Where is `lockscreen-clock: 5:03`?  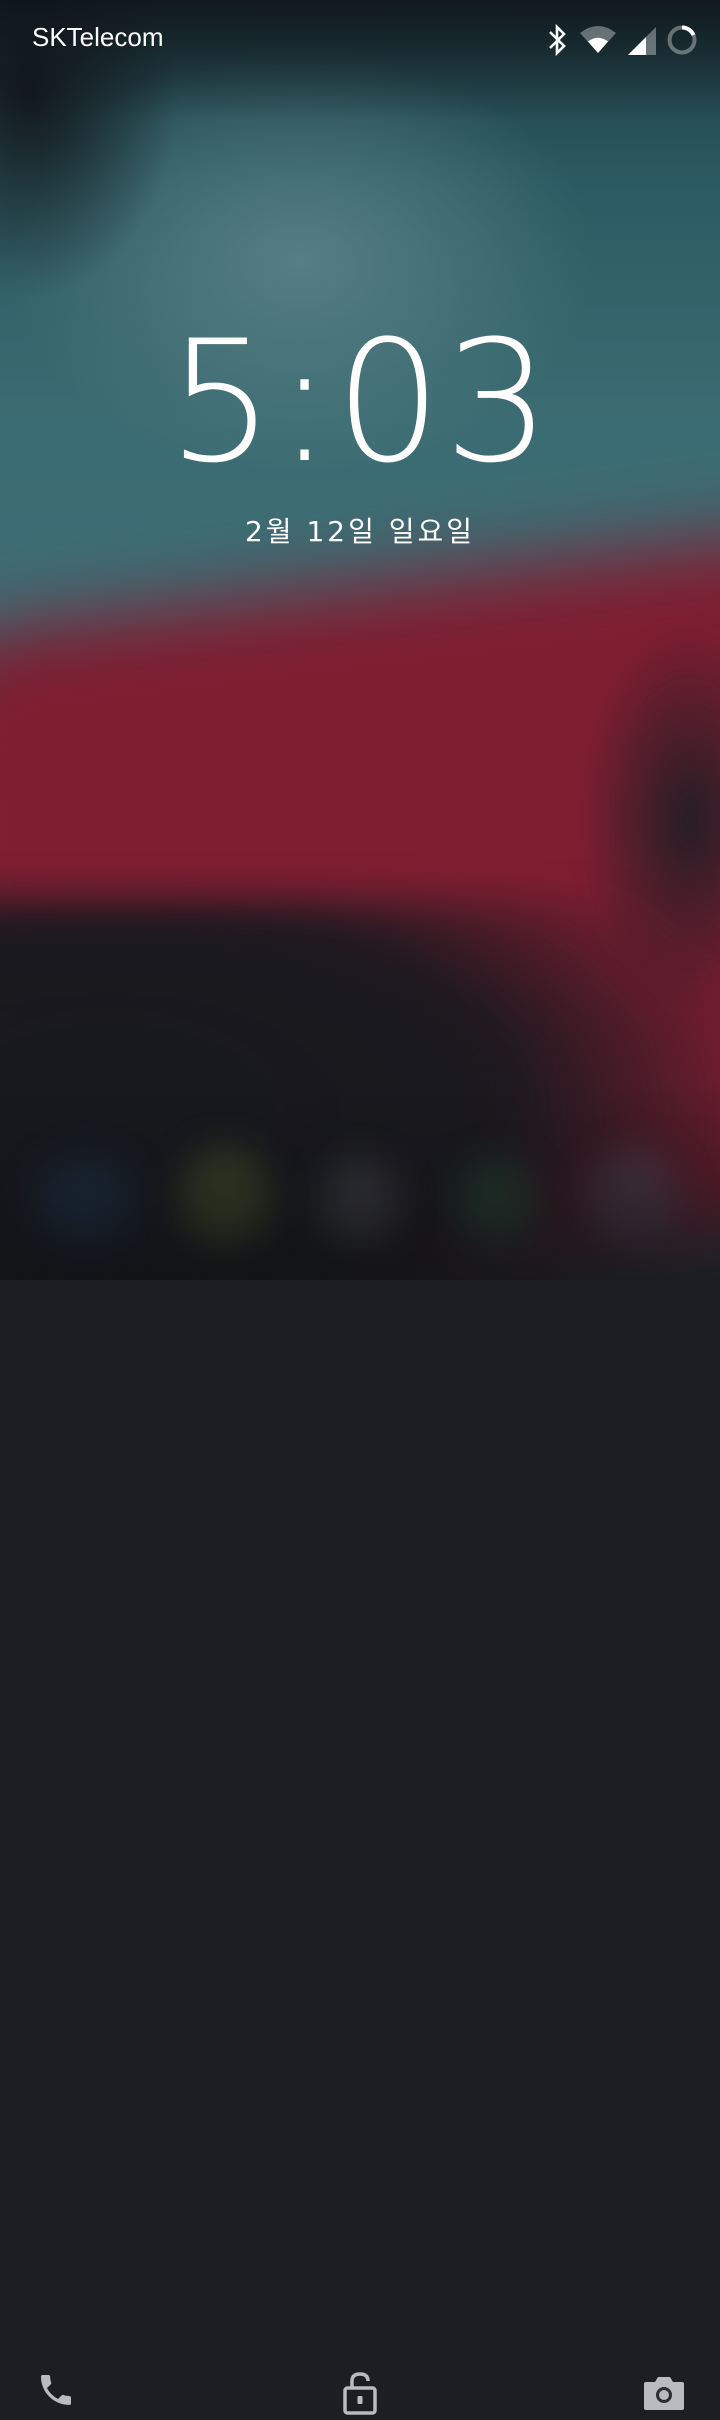
lockscreen-clock: 5:03 is located at coordinates (360, 402).